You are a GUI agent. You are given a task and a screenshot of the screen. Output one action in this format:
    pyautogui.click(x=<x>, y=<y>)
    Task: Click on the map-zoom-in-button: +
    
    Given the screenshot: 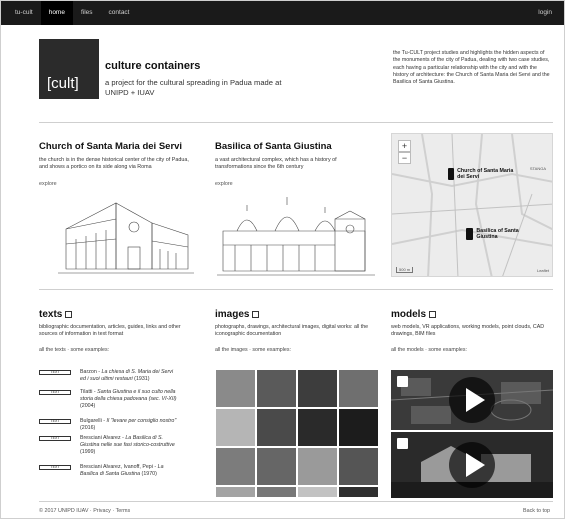 What is the action you would take?
    pyautogui.click(x=404, y=146)
    